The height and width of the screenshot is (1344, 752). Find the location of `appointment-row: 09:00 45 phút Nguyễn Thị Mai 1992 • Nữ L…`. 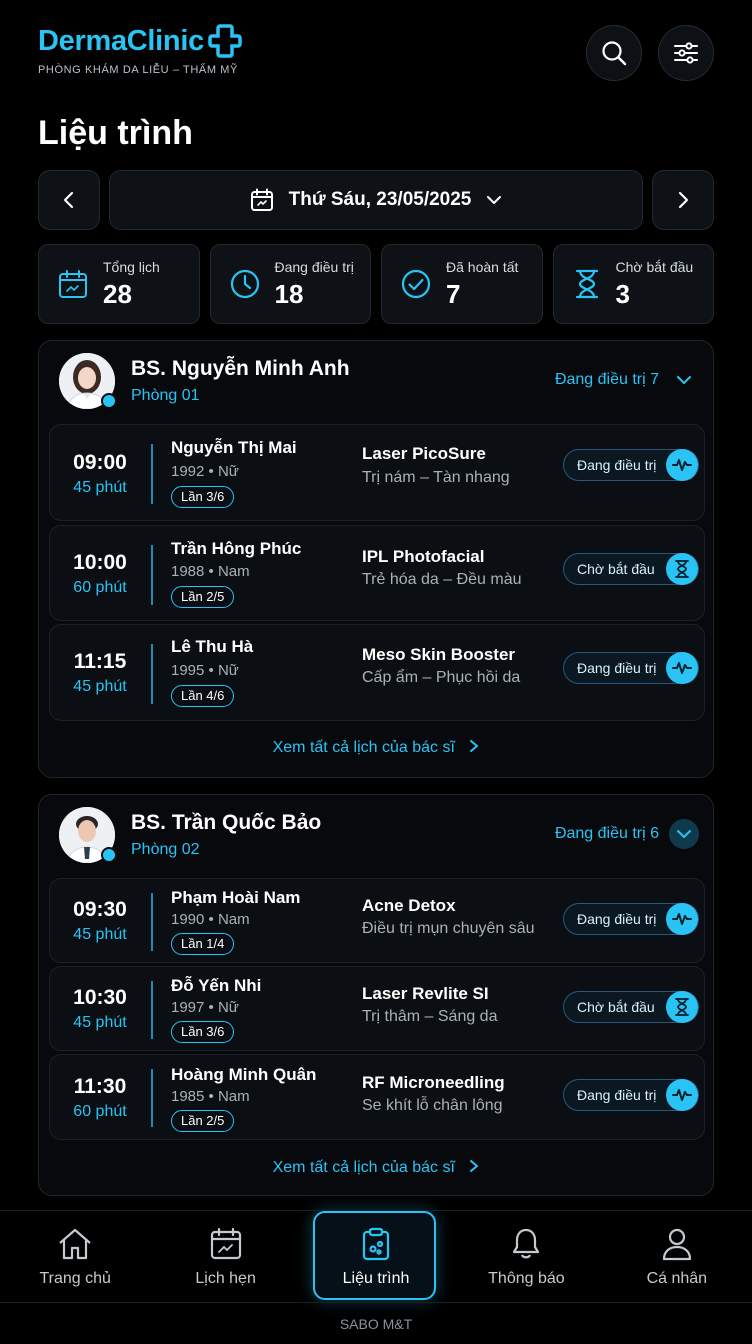

appointment-row: 09:00 45 phút Nguyễn Thị Mai 1992 • Nữ L… is located at coordinates (377, 472).